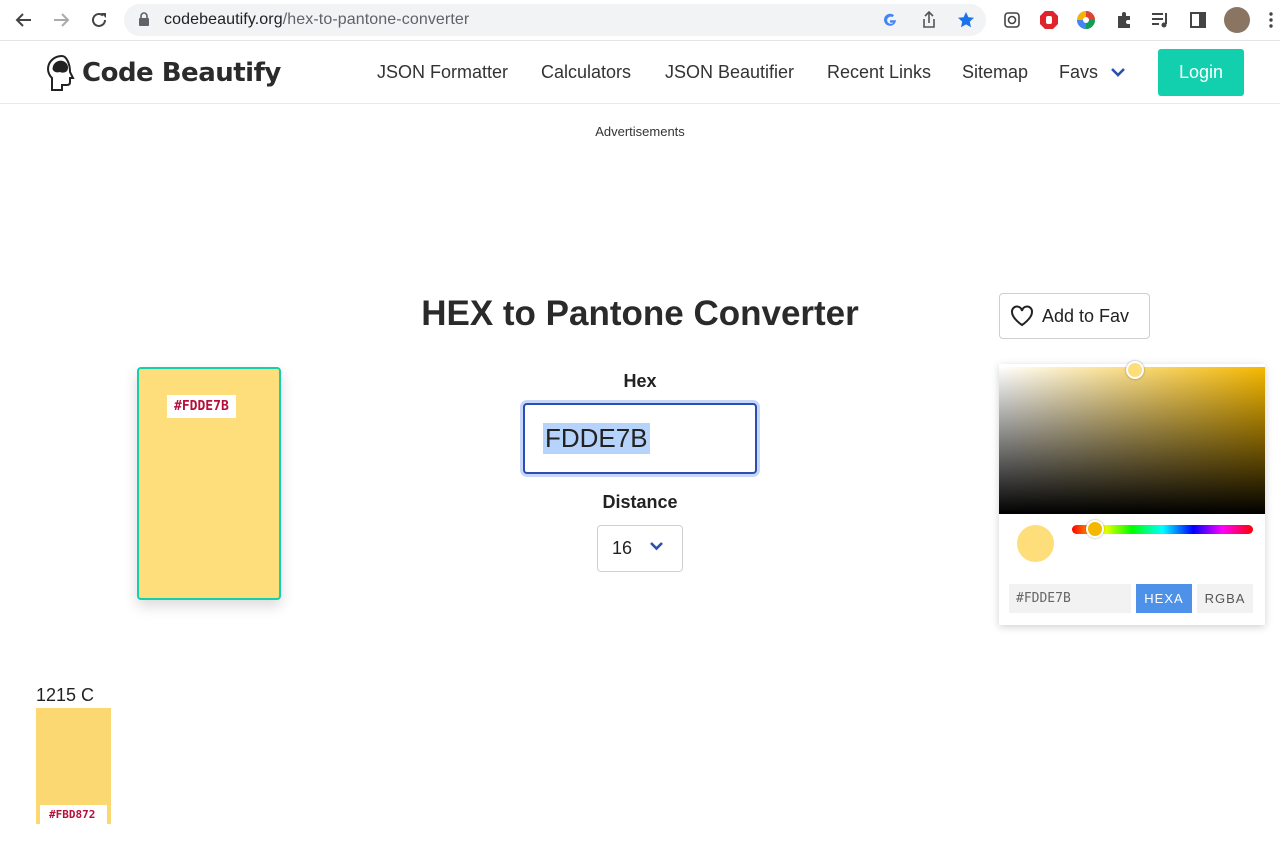 This screenshot has height=850, width=1280. I want to click on mode-hexa-button: HEXA, so click(1164, 598).